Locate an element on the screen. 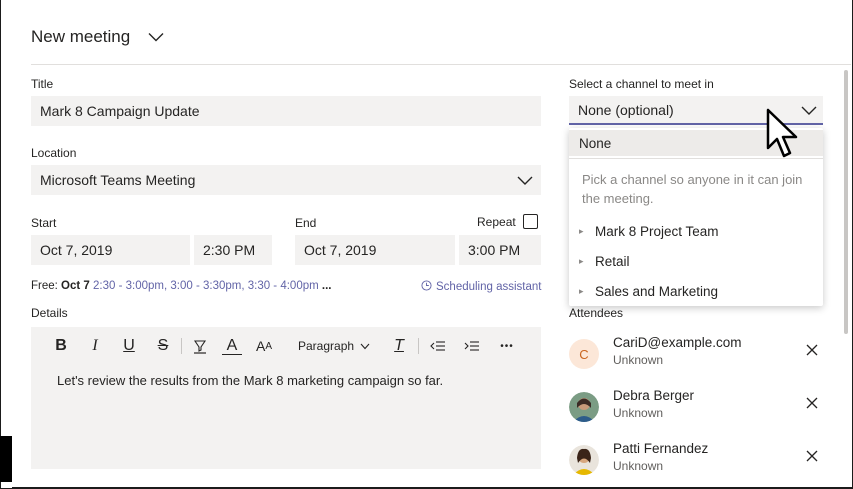 The height and width of the screenshot is (489, 853). channel-option-label: Mark 8 Project Team is located at coordinates (657, 231).